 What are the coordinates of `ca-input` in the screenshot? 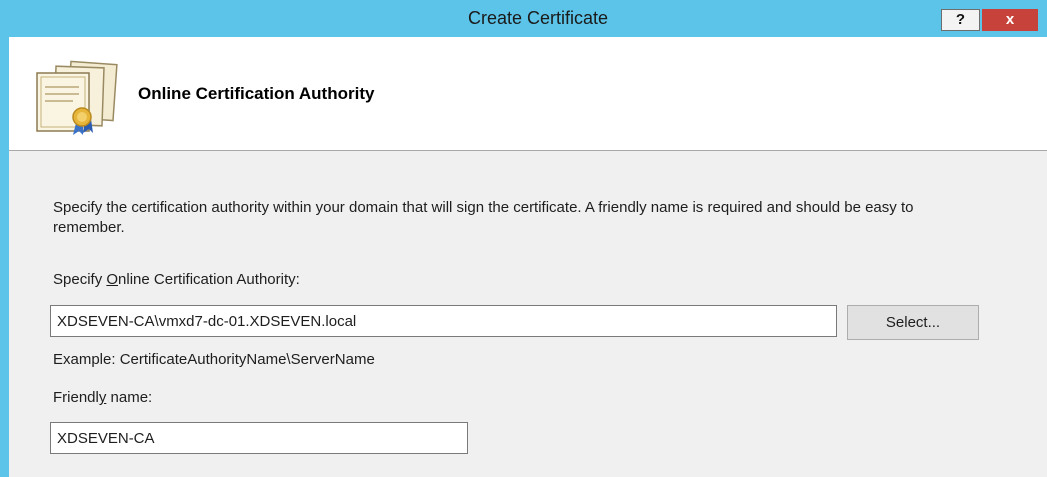 It's located at (443, 321).